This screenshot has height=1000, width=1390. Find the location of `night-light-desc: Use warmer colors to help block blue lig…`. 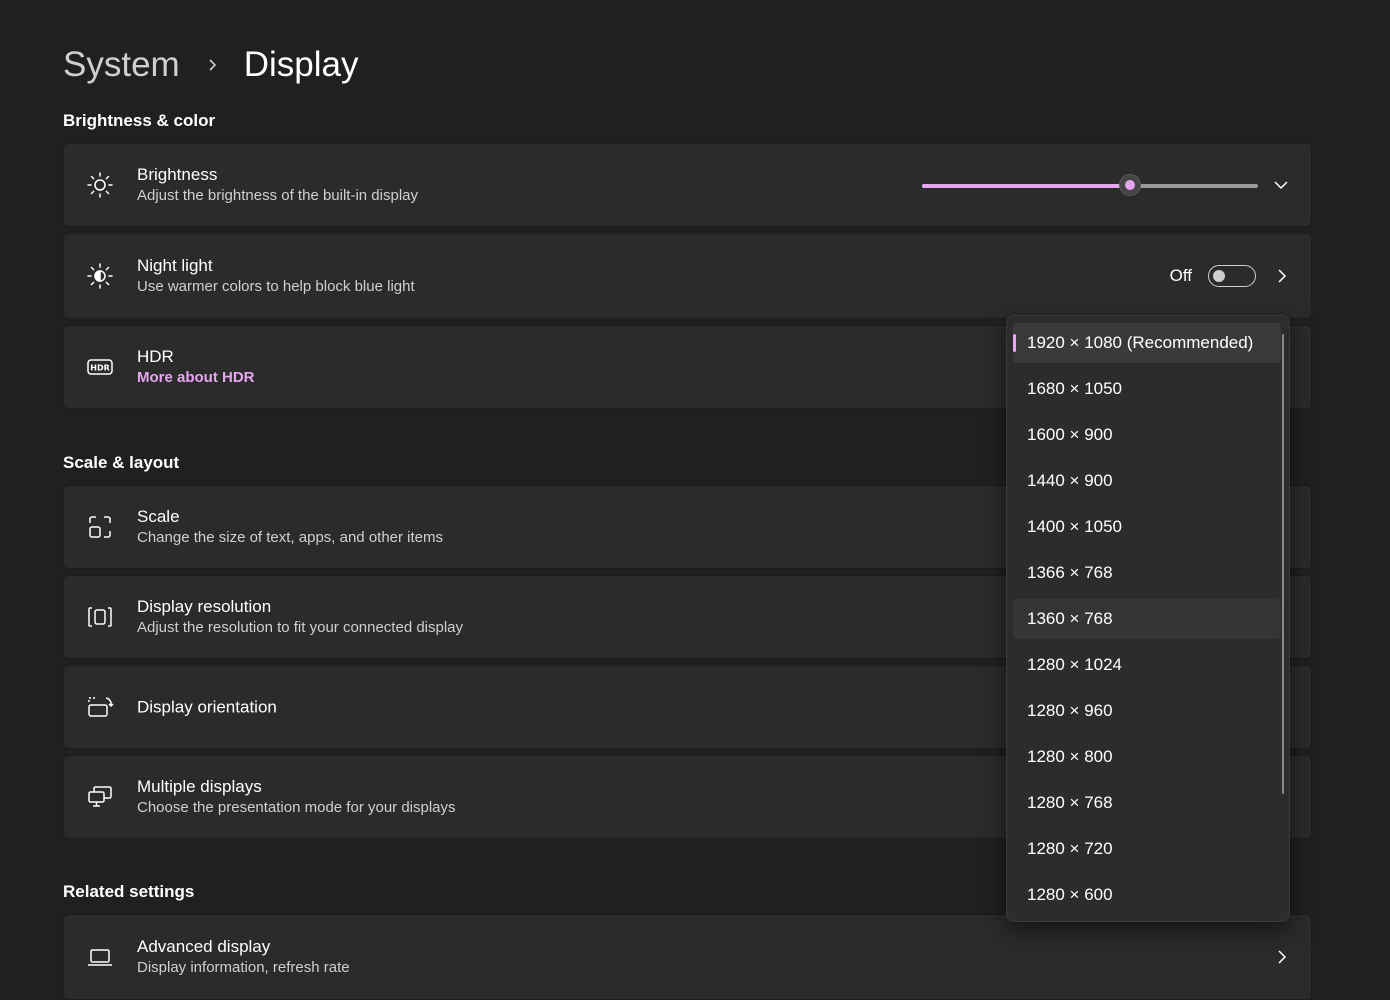

night-light-desc: Use warmer colors to help block blue lig… is located at coordinates (276, 286).